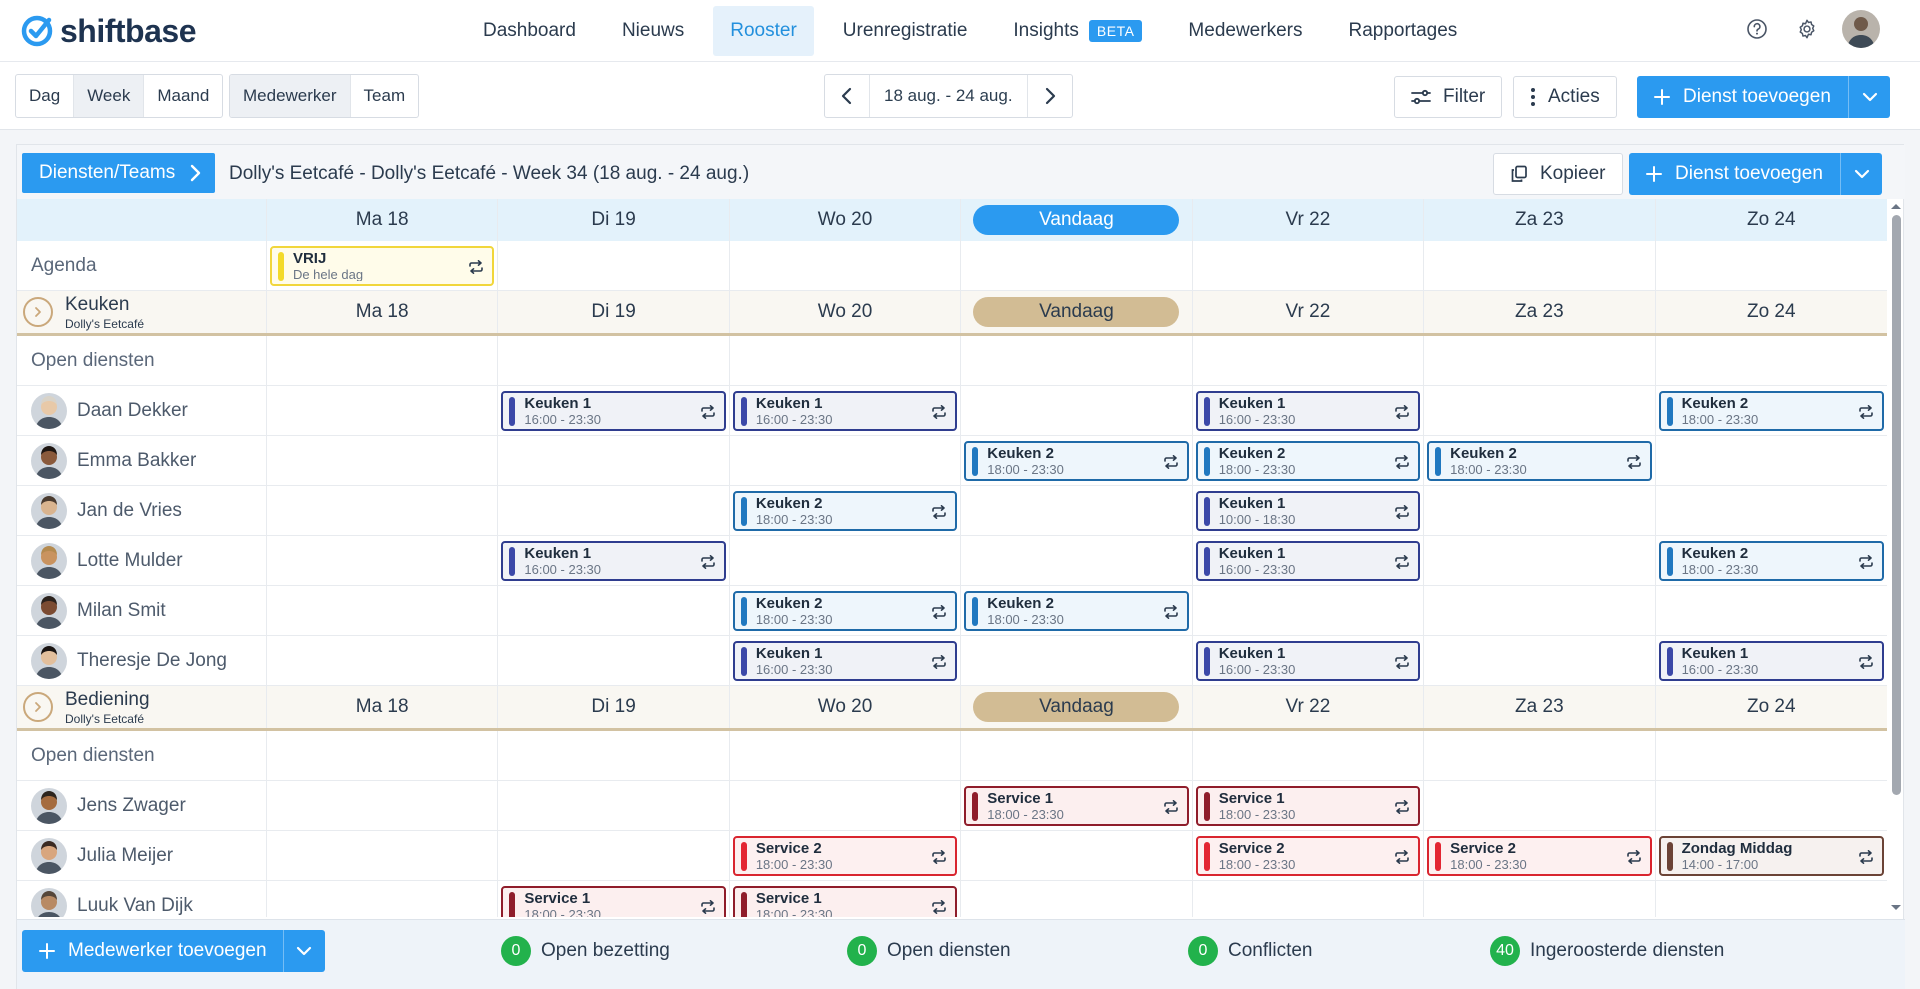 This screenshot has height=989, width=1920. What do you see at coordinates (45, 96) in the screenshot?
I see `view-tab-dag: Dag` at bounding box center [45, 96].